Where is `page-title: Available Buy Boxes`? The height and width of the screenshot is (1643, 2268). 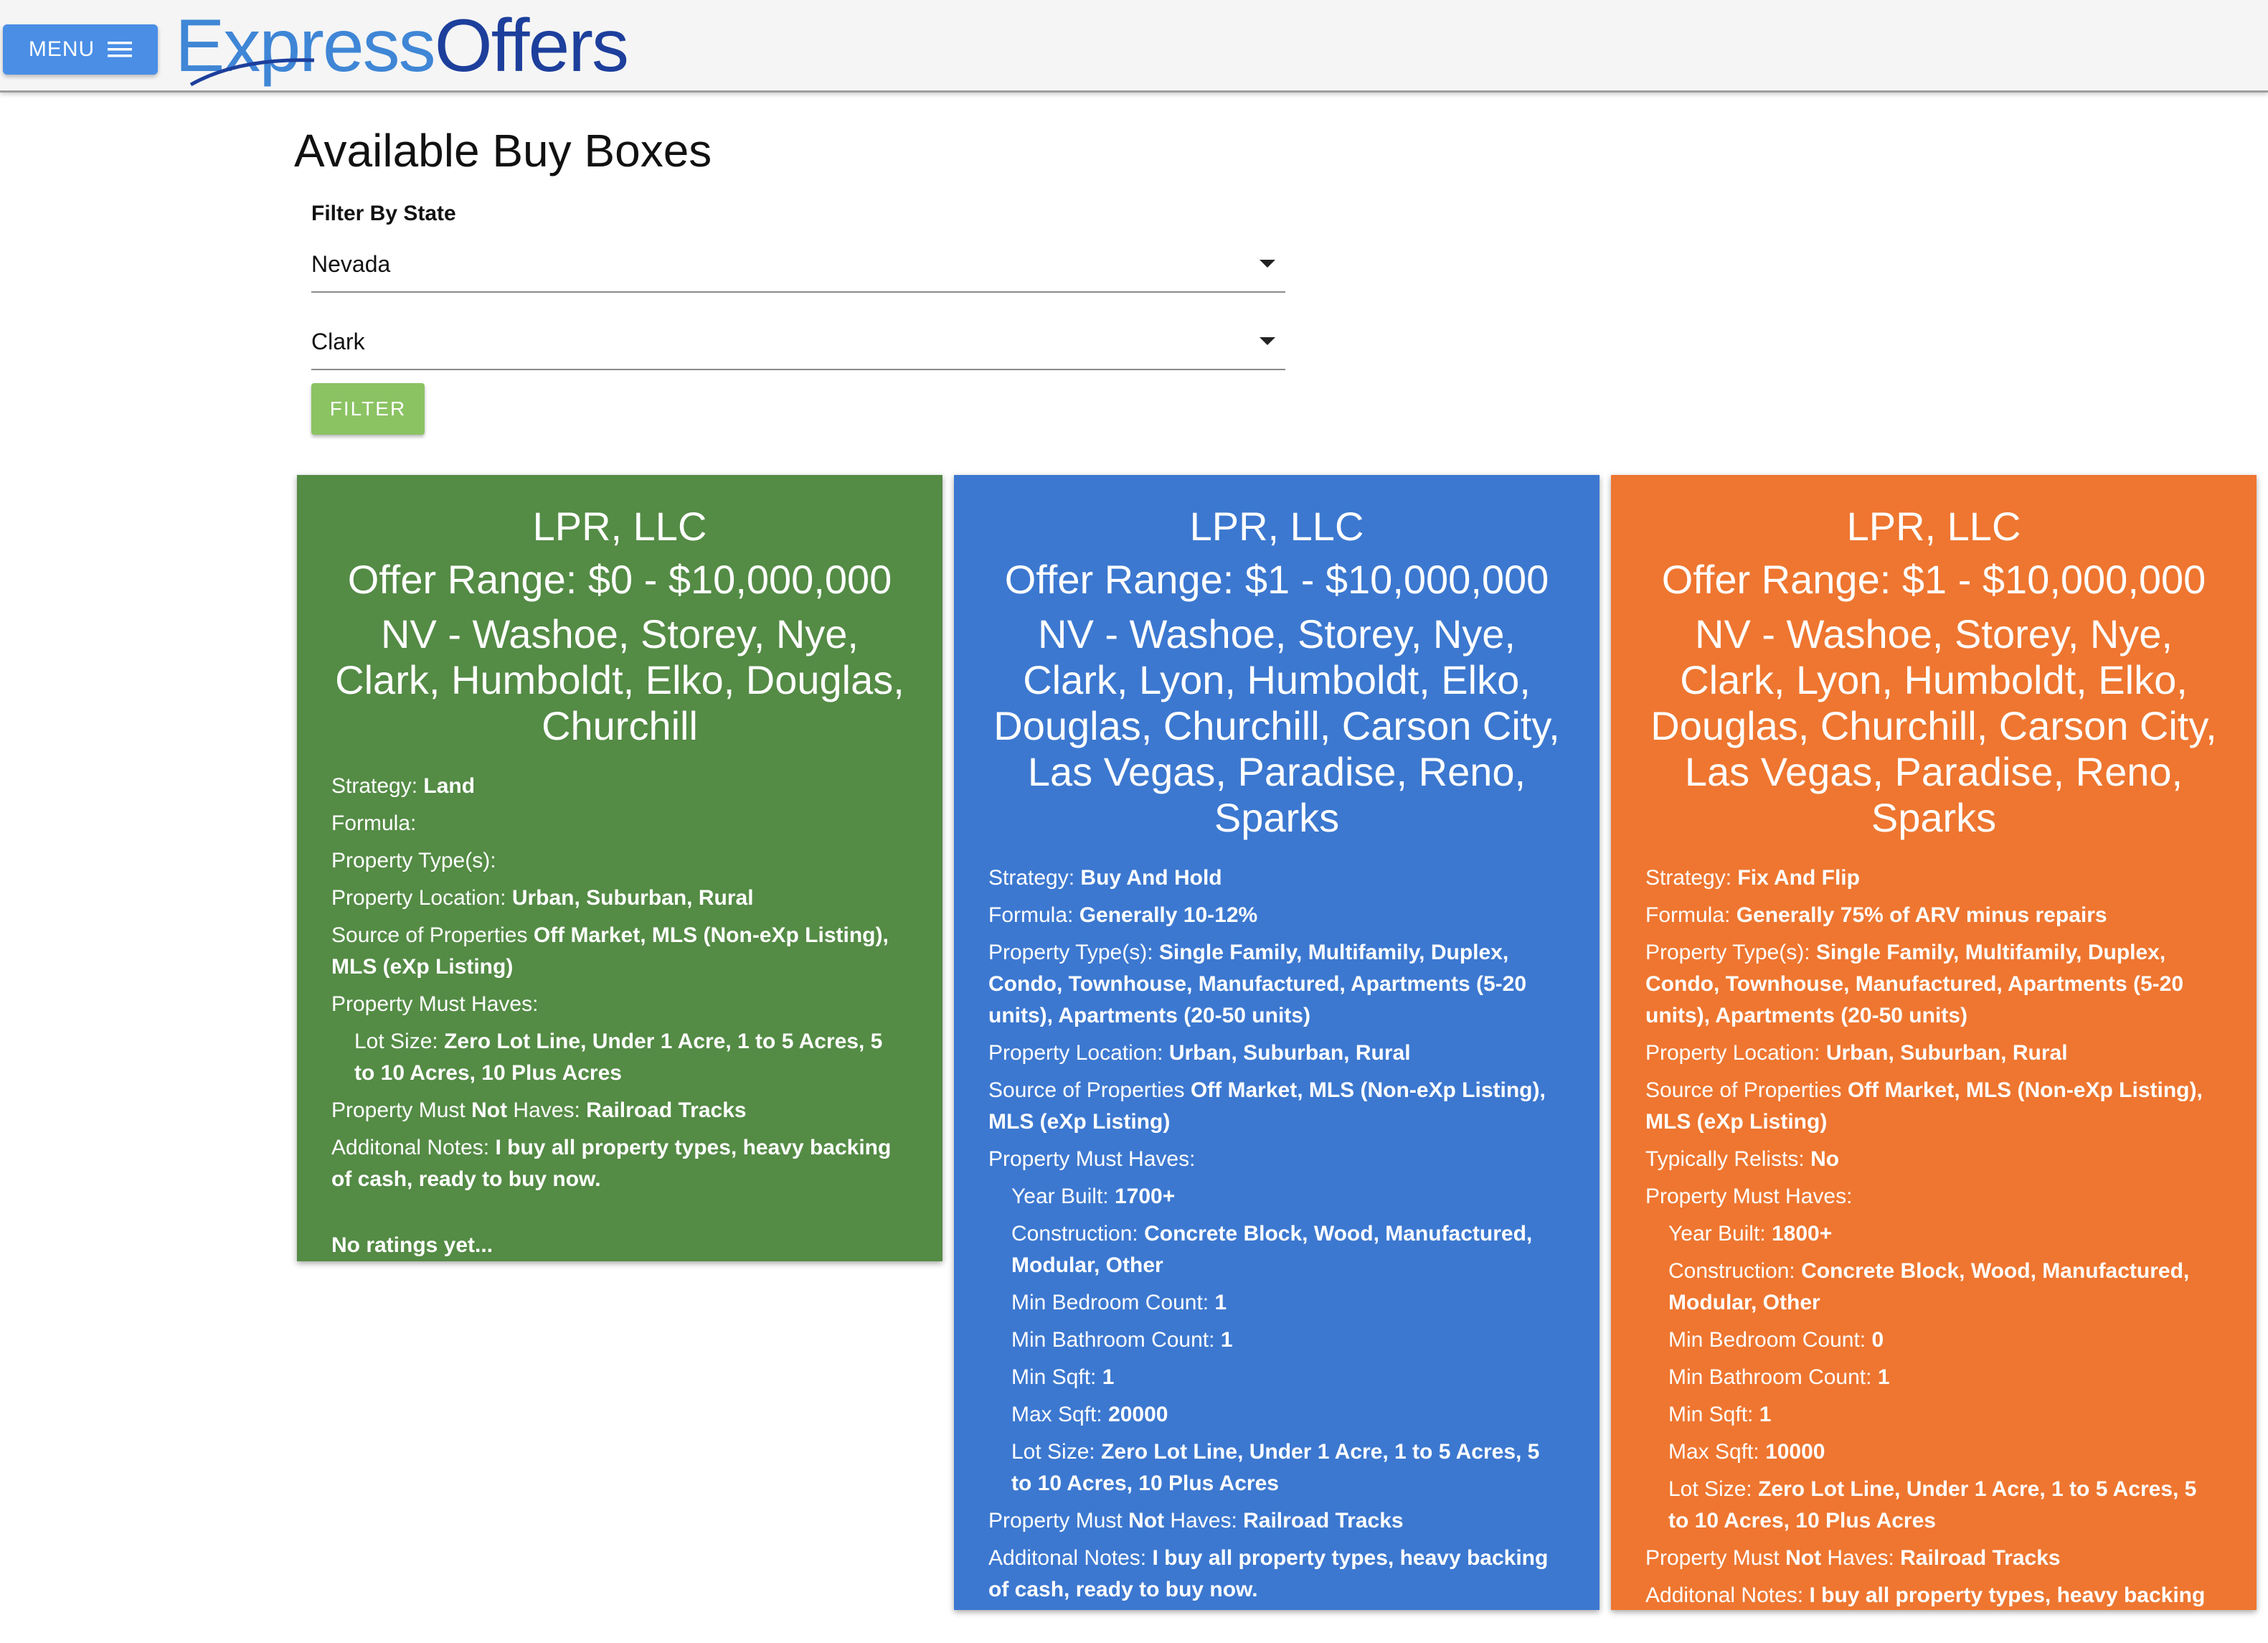
page-title: Available Buy Boxes is located at coordinates (503, 150).